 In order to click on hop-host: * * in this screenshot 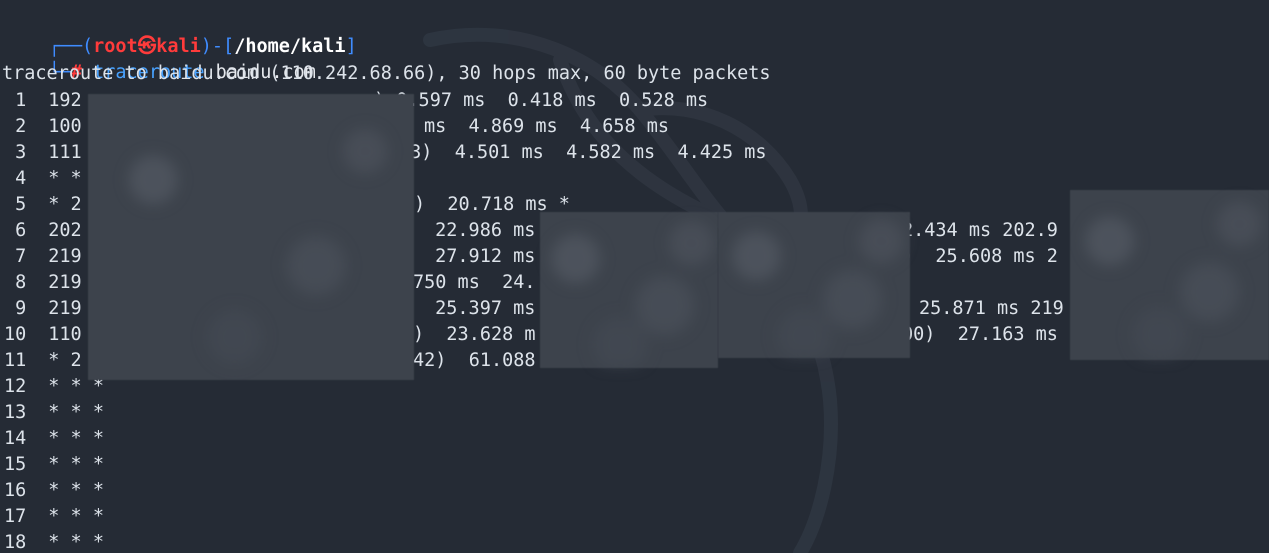, I will do `click(54, 178)`.